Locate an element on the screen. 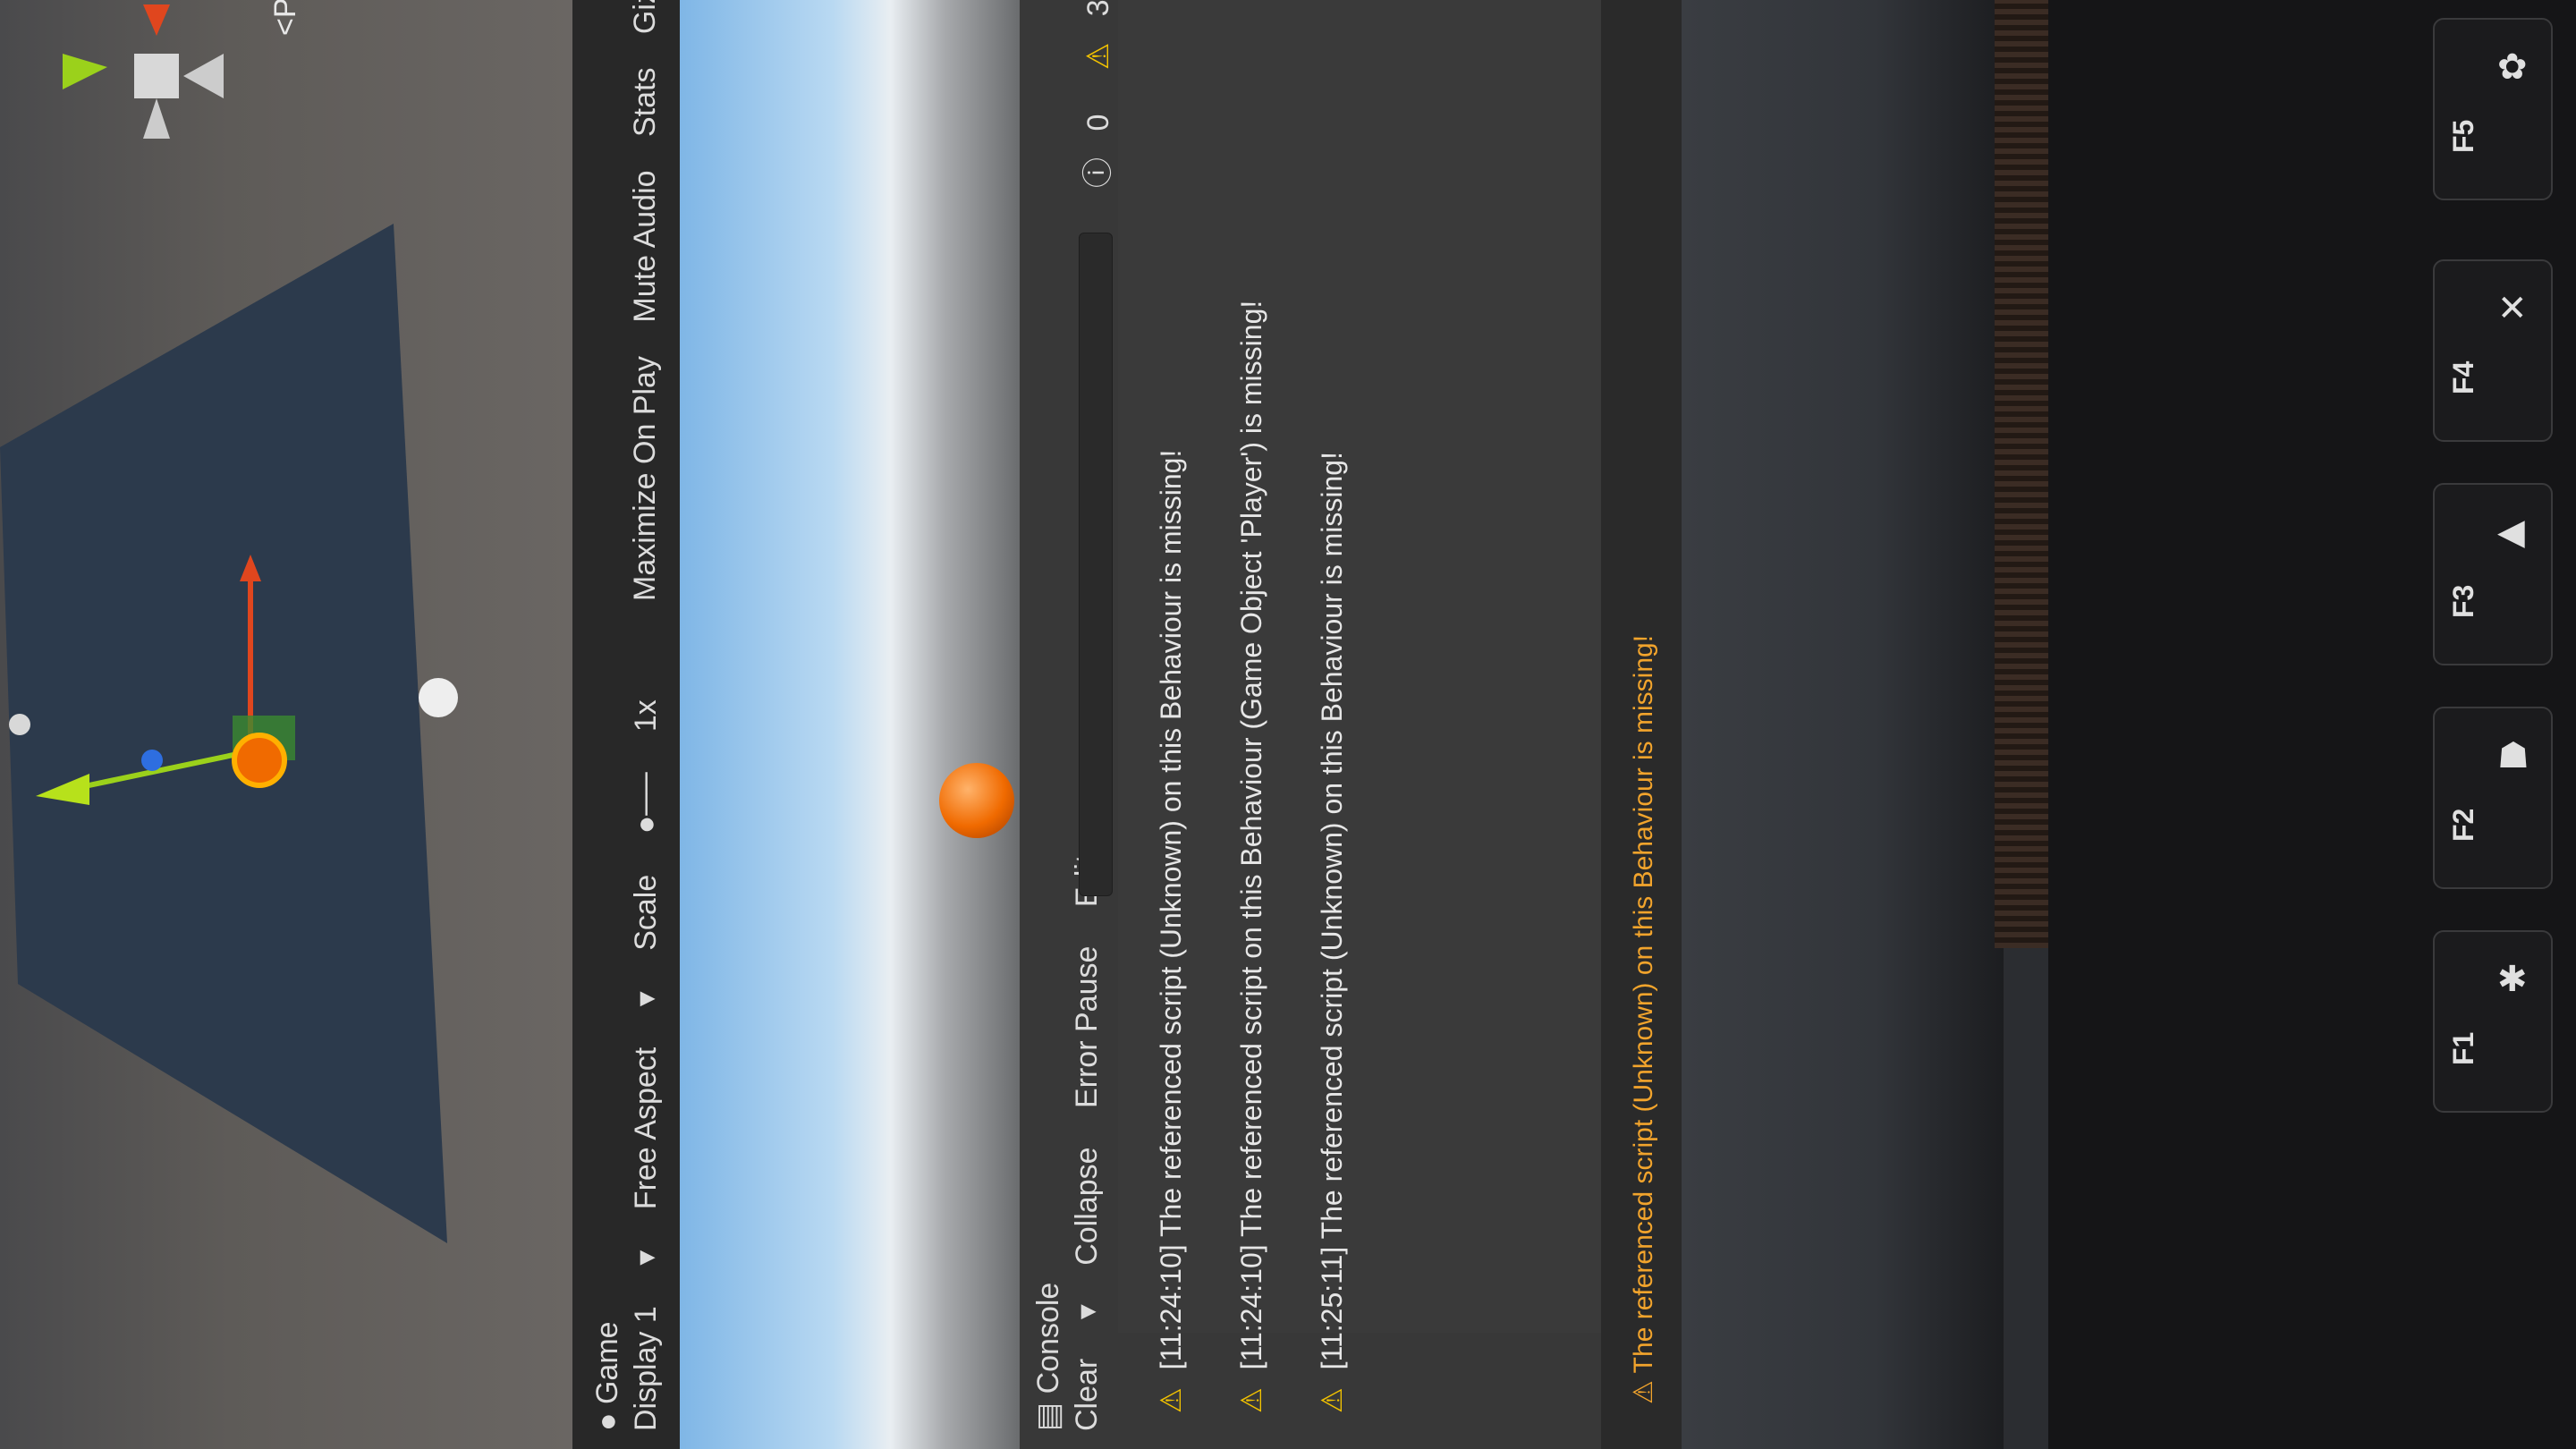 The height and width of the screenshot is (1449, 2576). f2-label: F2 is located at coordinates (2463, 825).